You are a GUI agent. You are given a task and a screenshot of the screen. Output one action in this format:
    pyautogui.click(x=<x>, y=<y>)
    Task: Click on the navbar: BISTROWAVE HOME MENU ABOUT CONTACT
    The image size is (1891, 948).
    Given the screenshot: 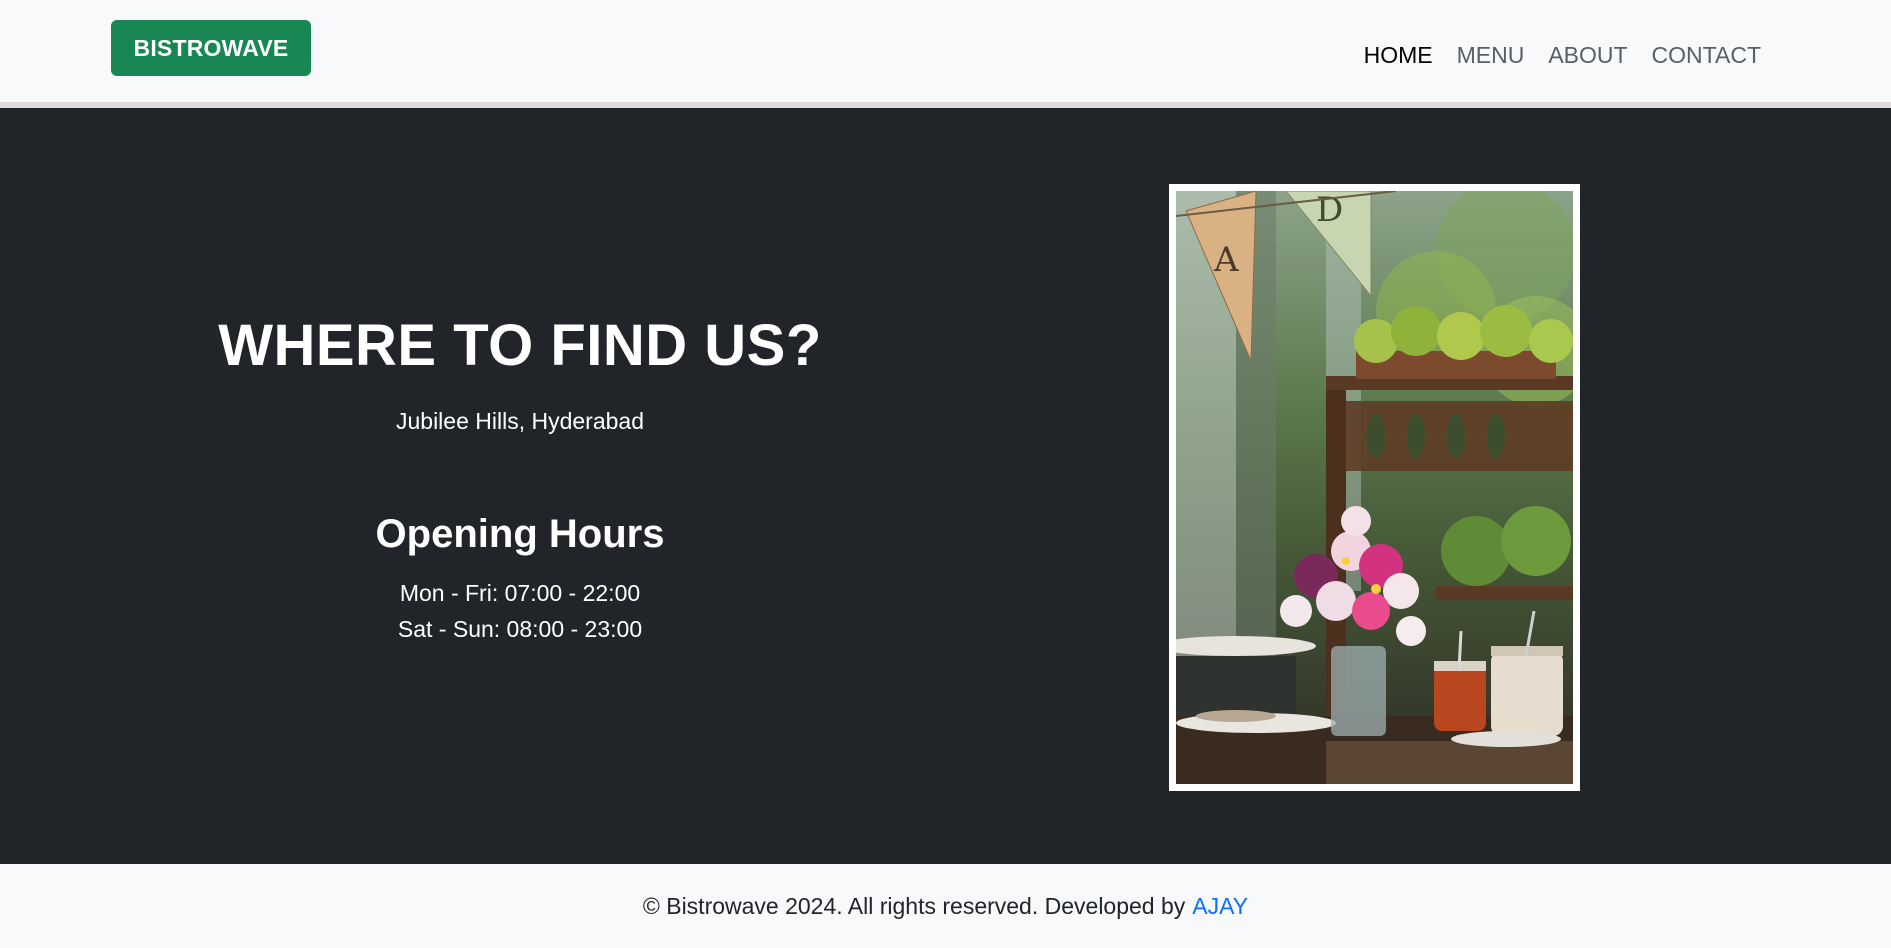 What is the action you would take?
    pyautogui.click(x=945, y=54)
    